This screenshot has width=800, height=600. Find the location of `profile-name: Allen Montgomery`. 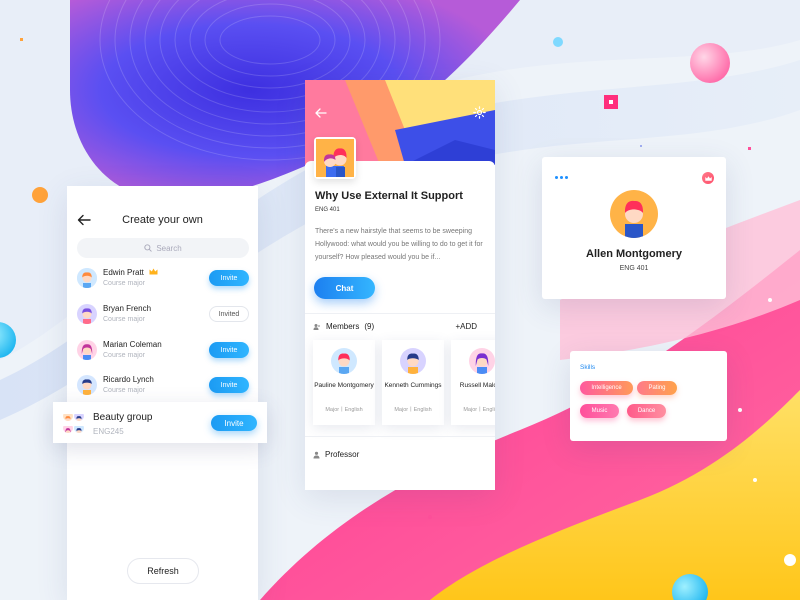

profile-name: Allen Montgomery is located at coordinates (634, 254).